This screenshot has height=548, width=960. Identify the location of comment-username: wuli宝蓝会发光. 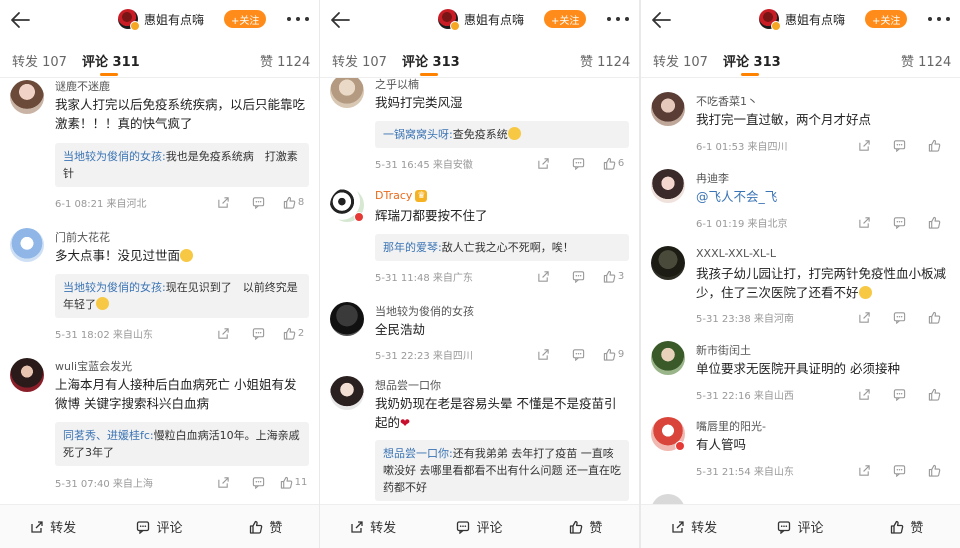
(93, 366).